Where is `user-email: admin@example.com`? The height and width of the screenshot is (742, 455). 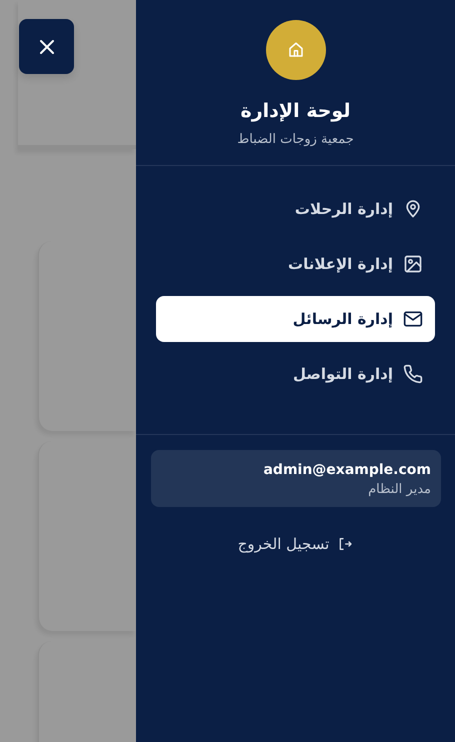 user-email: admin@example.com is located at coordinates (347, 470).